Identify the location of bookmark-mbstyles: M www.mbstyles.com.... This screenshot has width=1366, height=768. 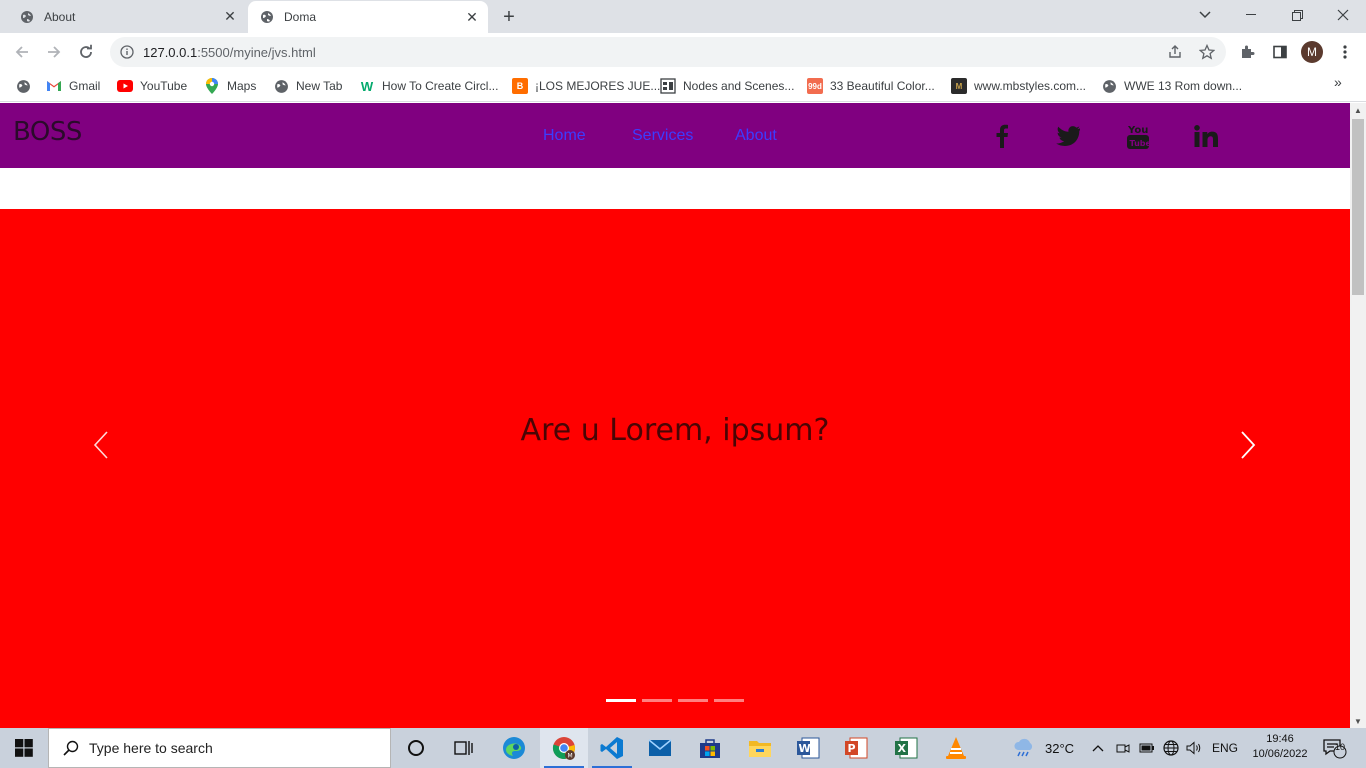
(1018, 86).